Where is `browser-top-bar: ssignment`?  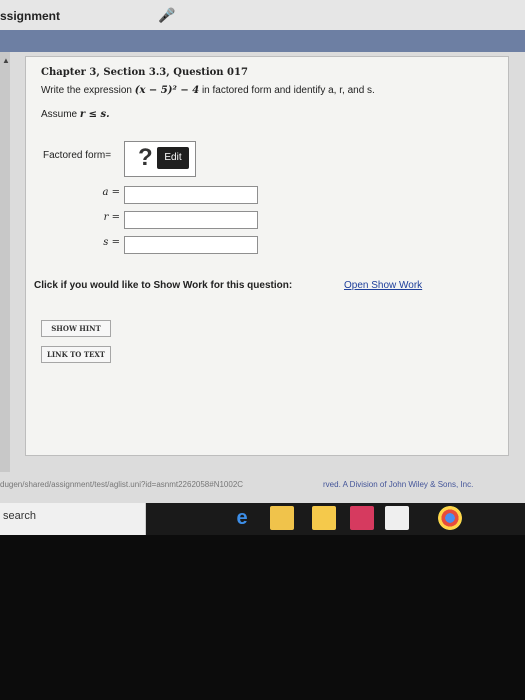
browser-top-bar: ssignment is located at coordinates (262, 15).